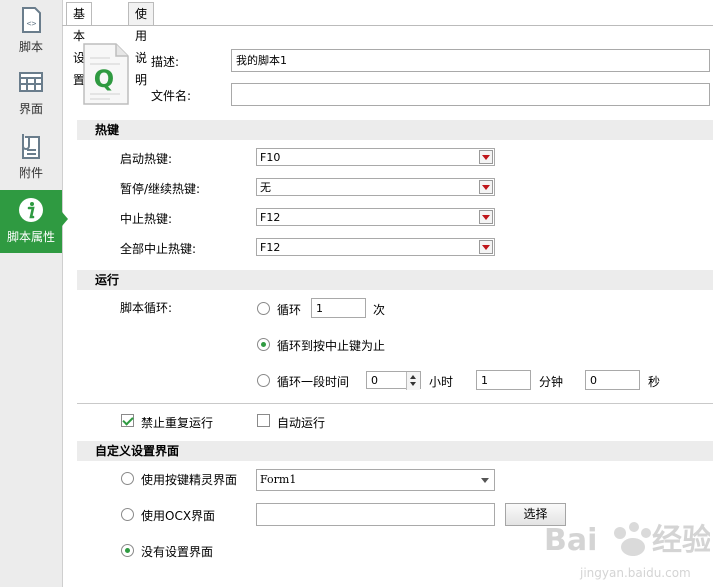 This screenshot has width=713, height=588. I want to click on file-icon-letter: Q, so click(104, 79).